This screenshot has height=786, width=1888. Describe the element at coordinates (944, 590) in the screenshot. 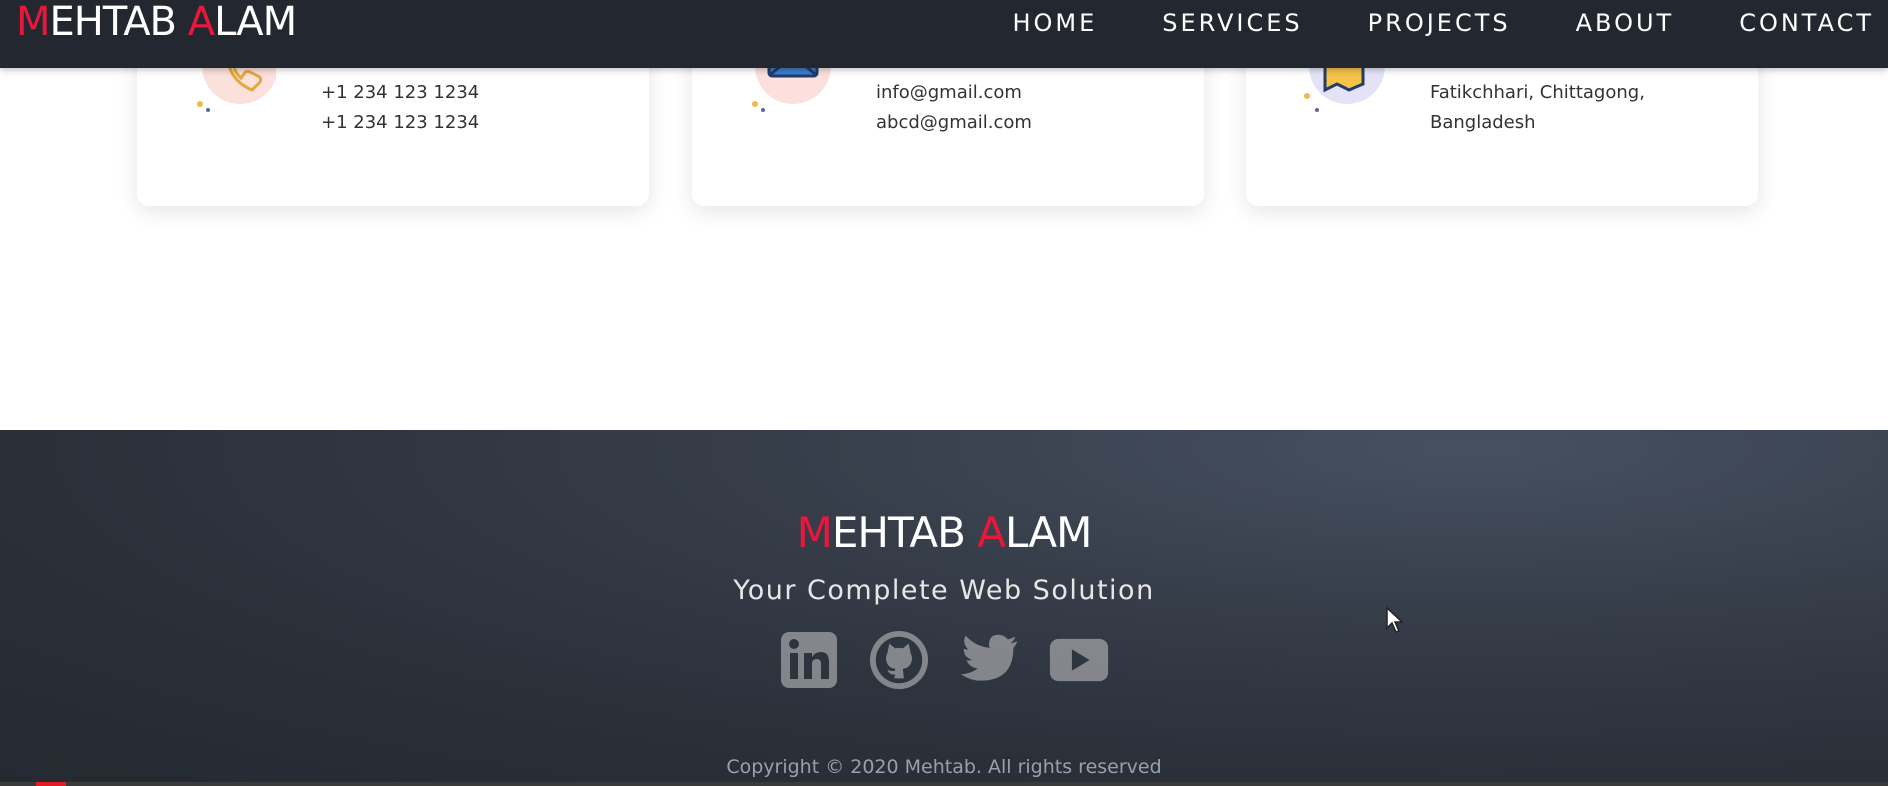

I see `footer-tagline: Your Complete Web Solution` at that location.